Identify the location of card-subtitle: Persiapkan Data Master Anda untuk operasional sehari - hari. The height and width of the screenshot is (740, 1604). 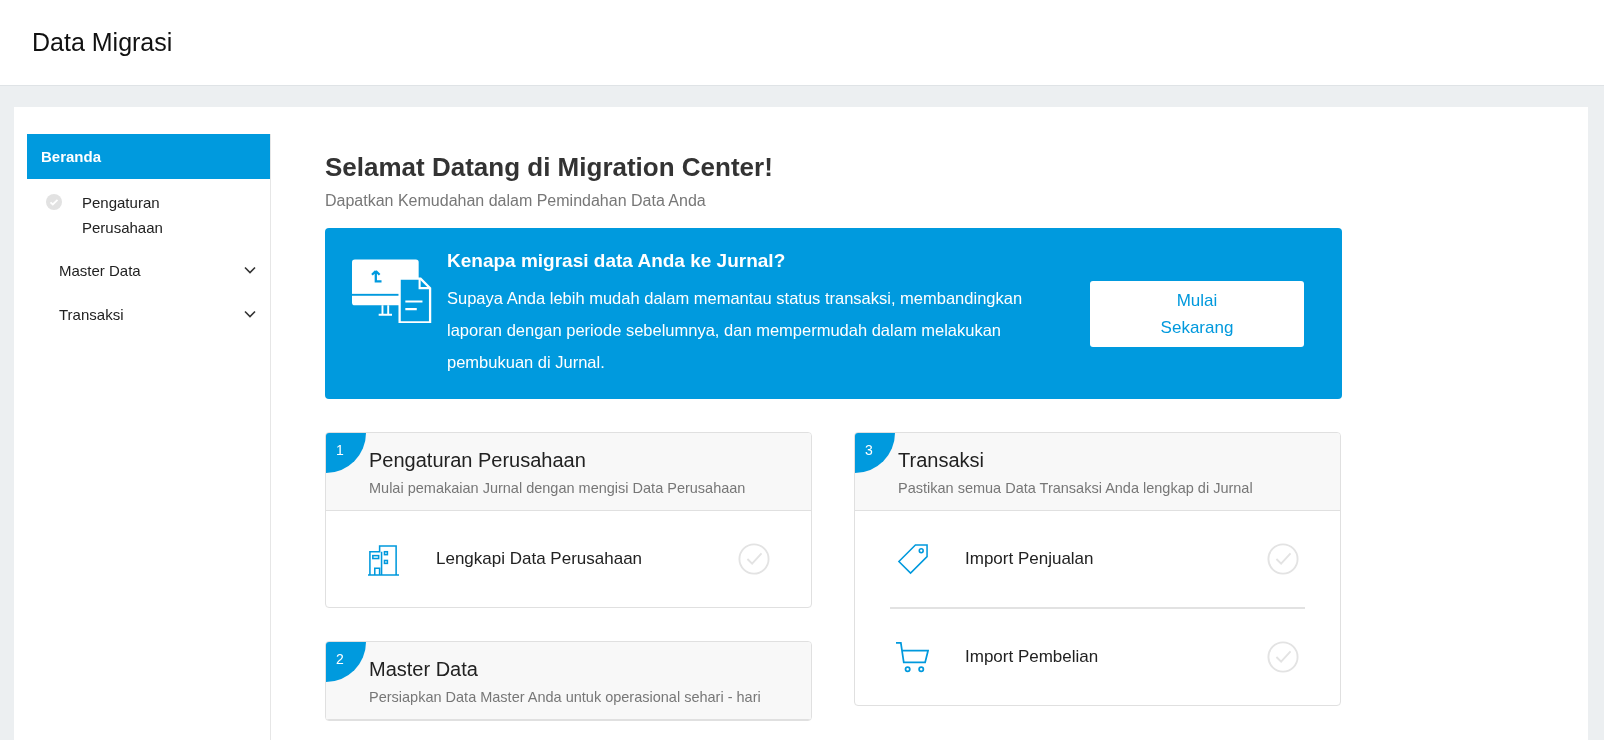
(565, 697).